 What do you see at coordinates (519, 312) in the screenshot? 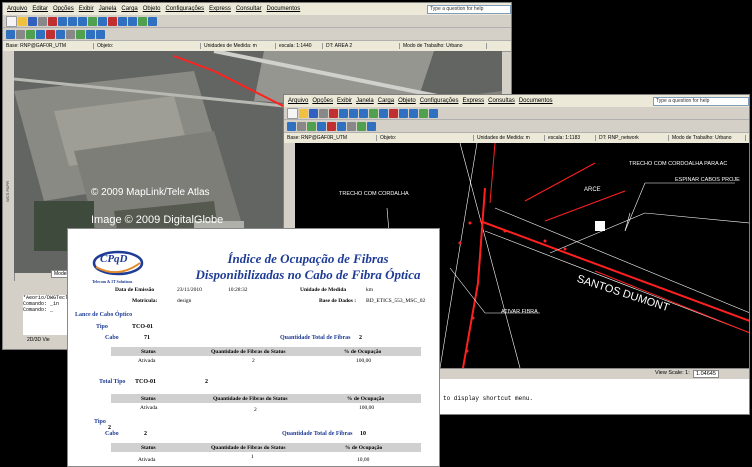
I see `label-ativar-fibra: ATIVAR FIBRA` at bounding box center [519, 312].